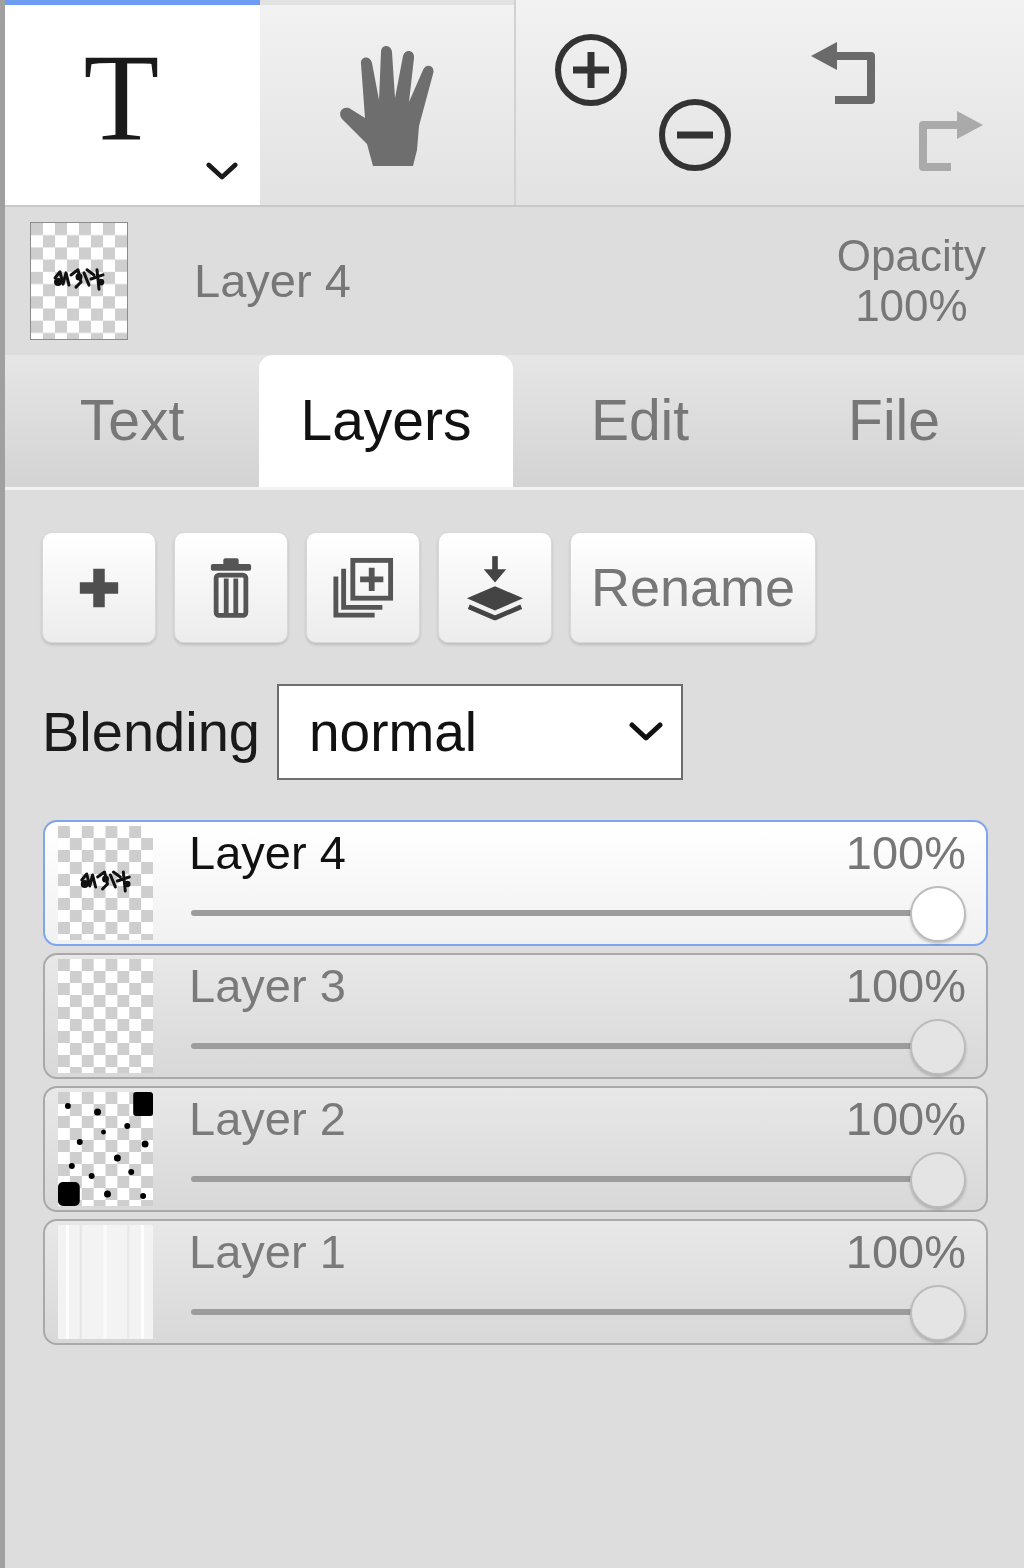  Describe the element at coordinates (515, 883) in the screenshot. I see `layer-row: Layer 4 100%` at that location.